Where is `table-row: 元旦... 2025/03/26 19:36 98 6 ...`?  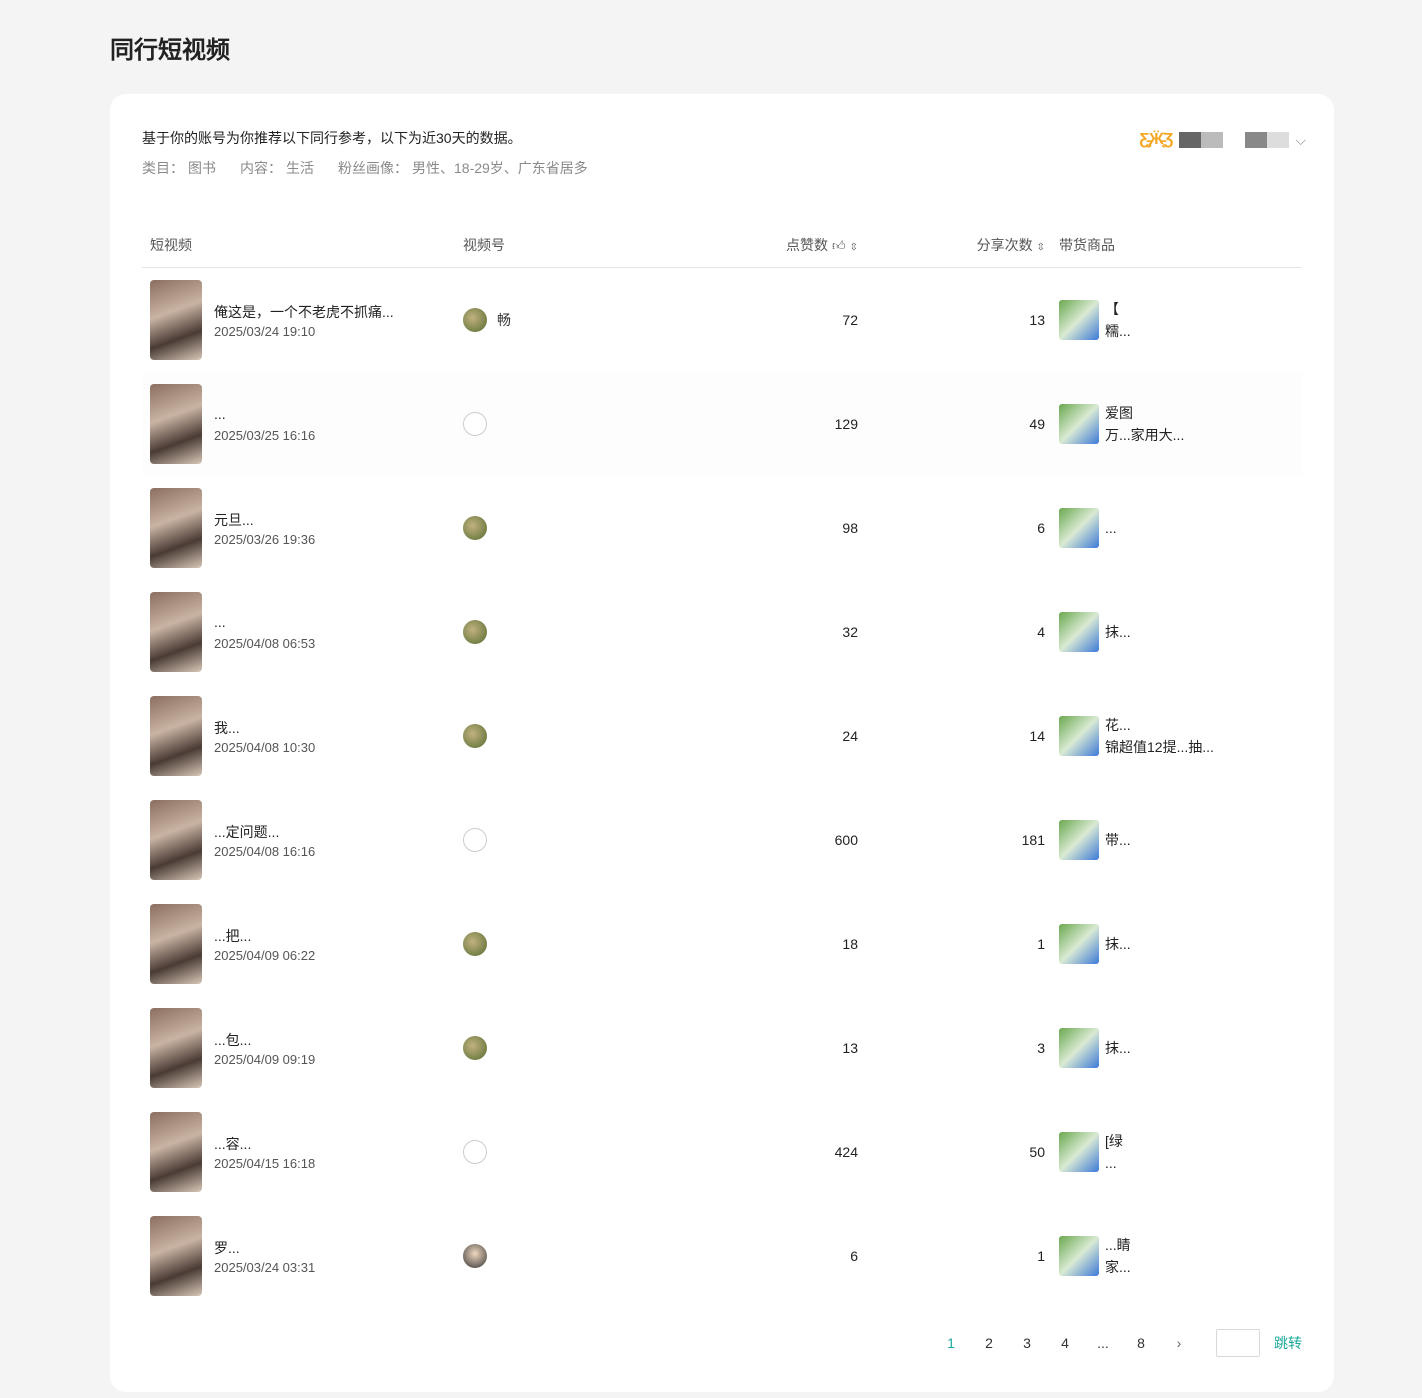 table-row: 元旦... 2025/03/26 19:36 98 6 ... is located at coordinates (722, 528).